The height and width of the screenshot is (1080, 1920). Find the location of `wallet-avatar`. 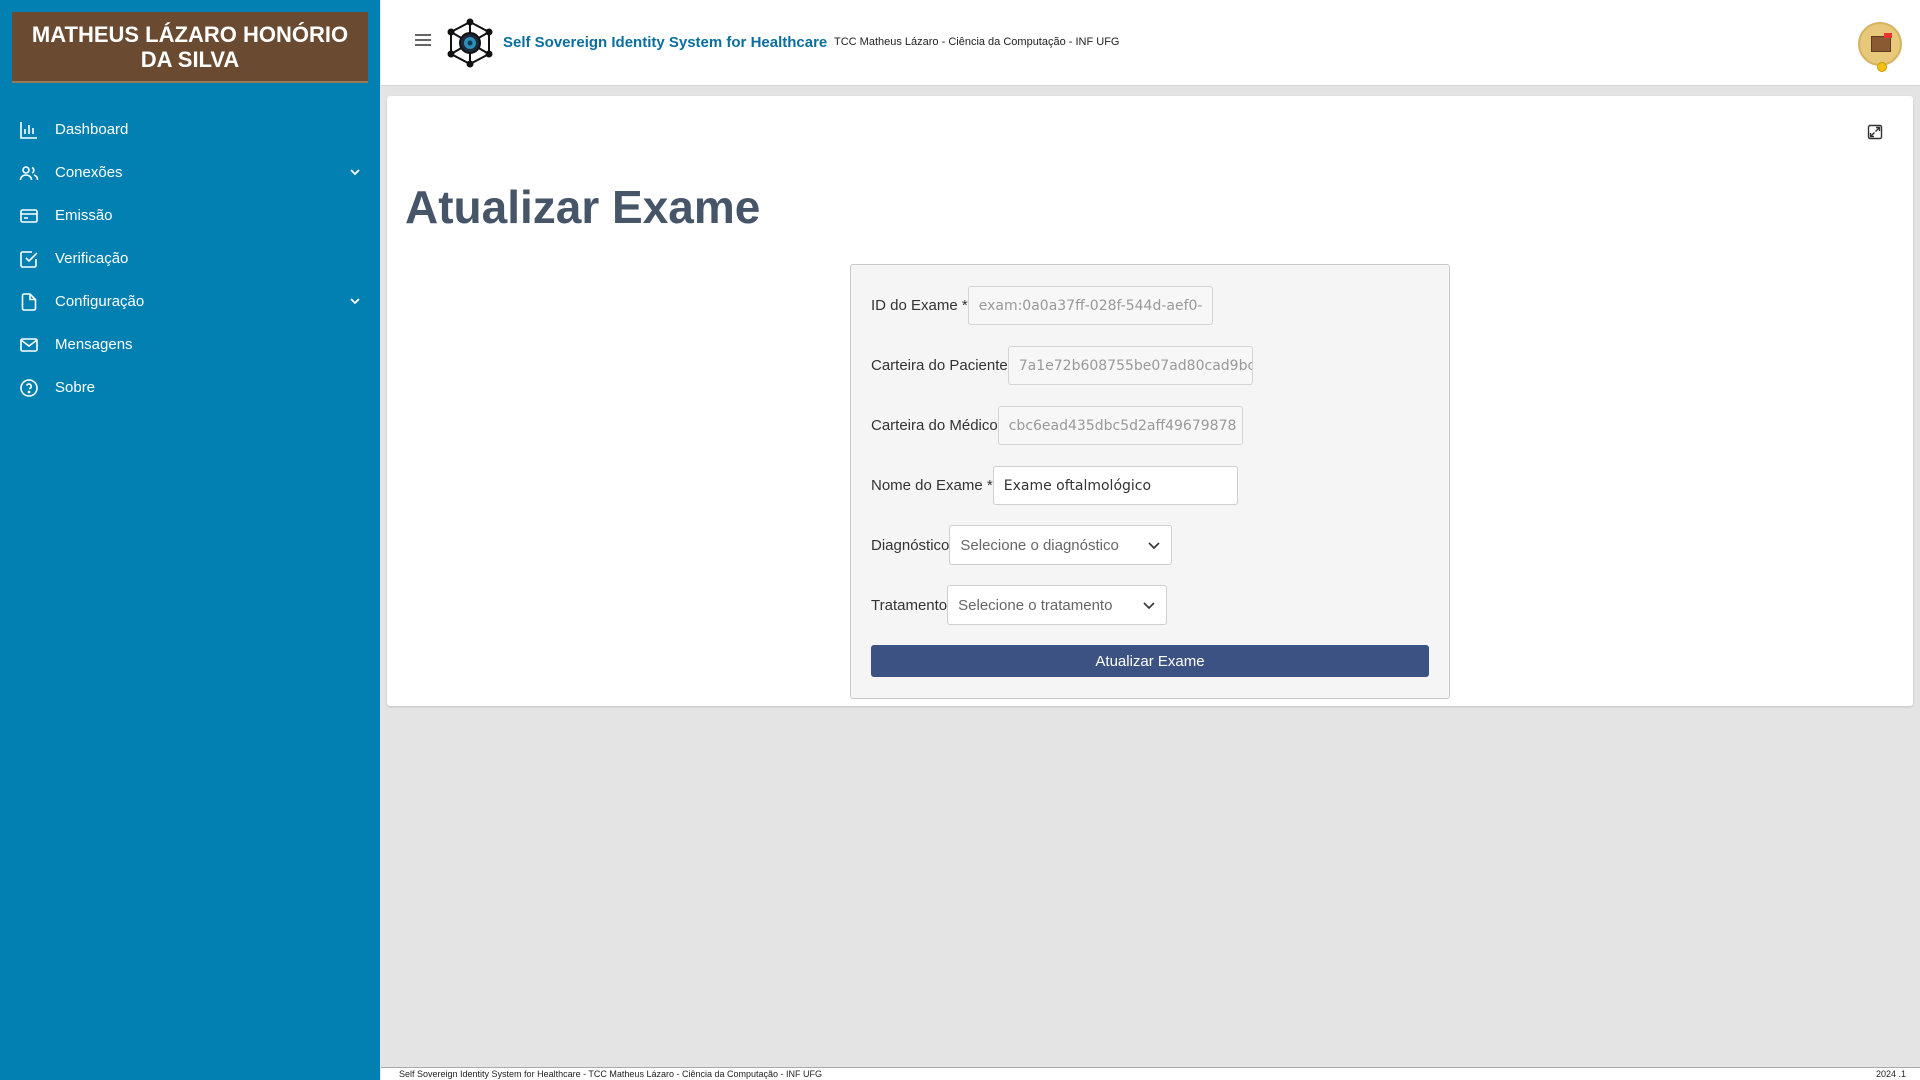

wallet-avatar is located at coordinates (1880, 47).